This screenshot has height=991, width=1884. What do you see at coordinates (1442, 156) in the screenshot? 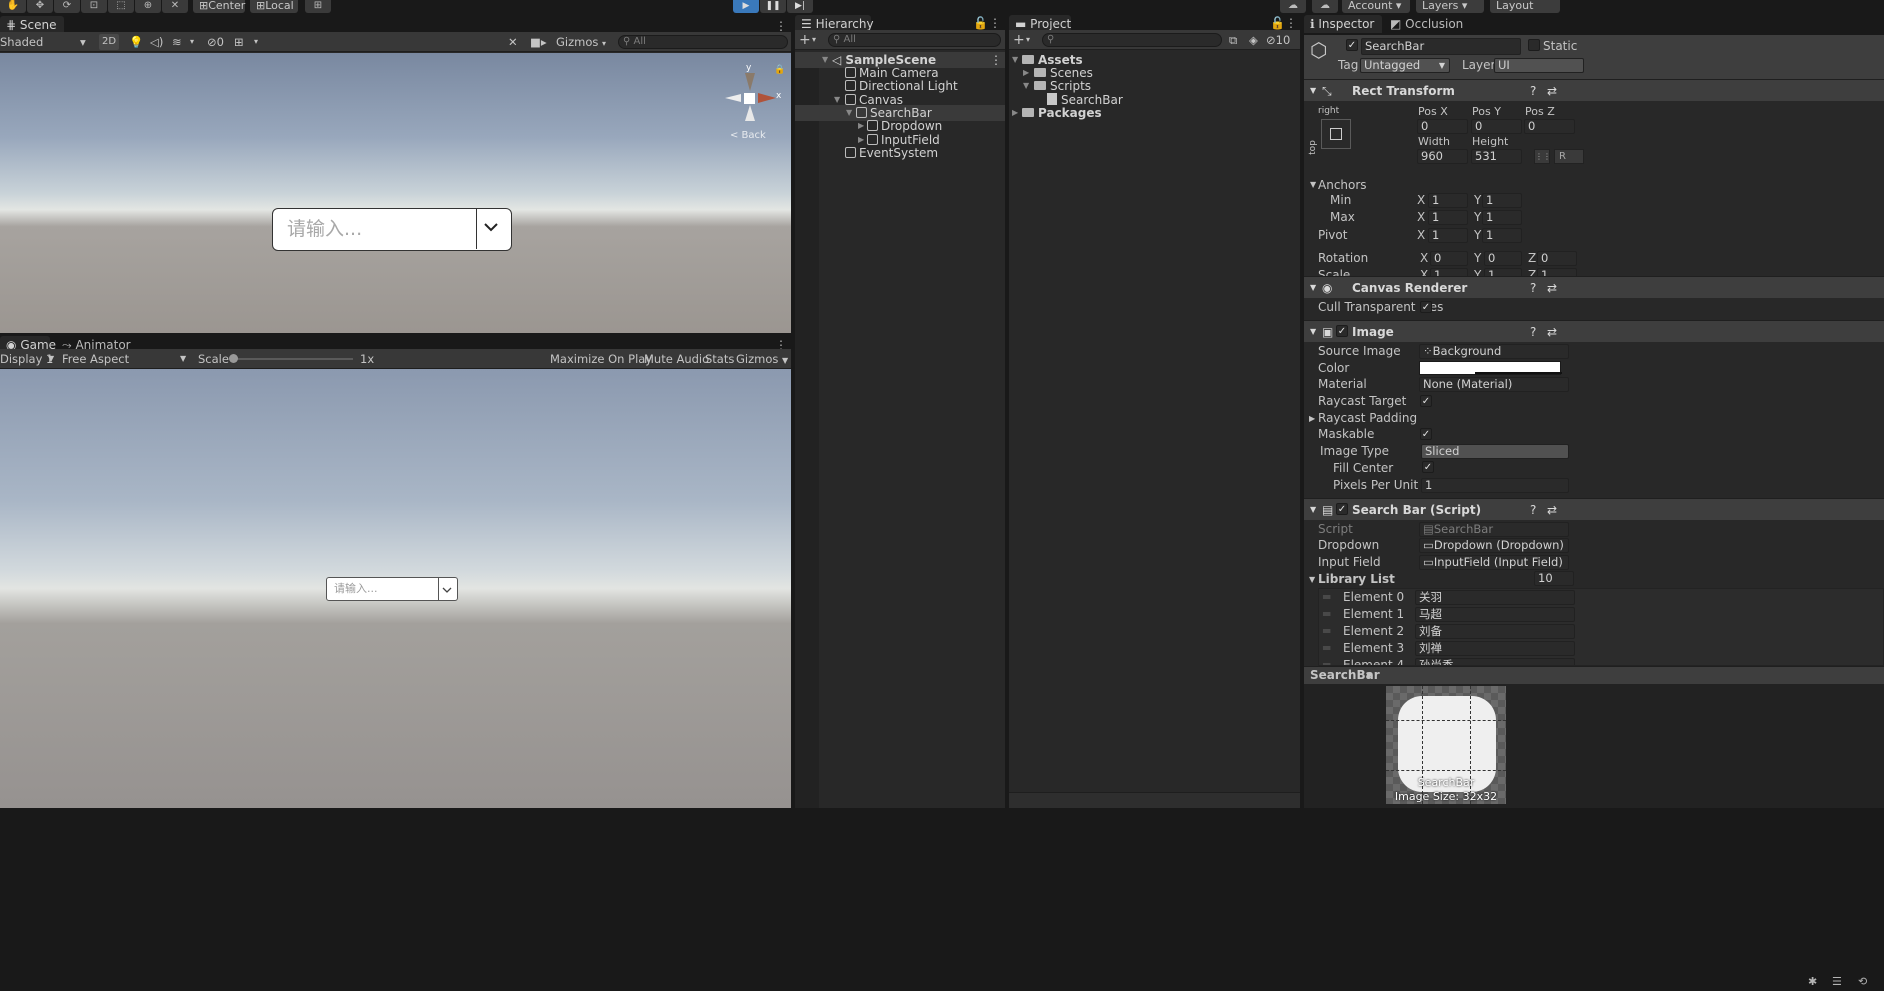
I see `width-field: 960` at bounding box center [1442, 156].